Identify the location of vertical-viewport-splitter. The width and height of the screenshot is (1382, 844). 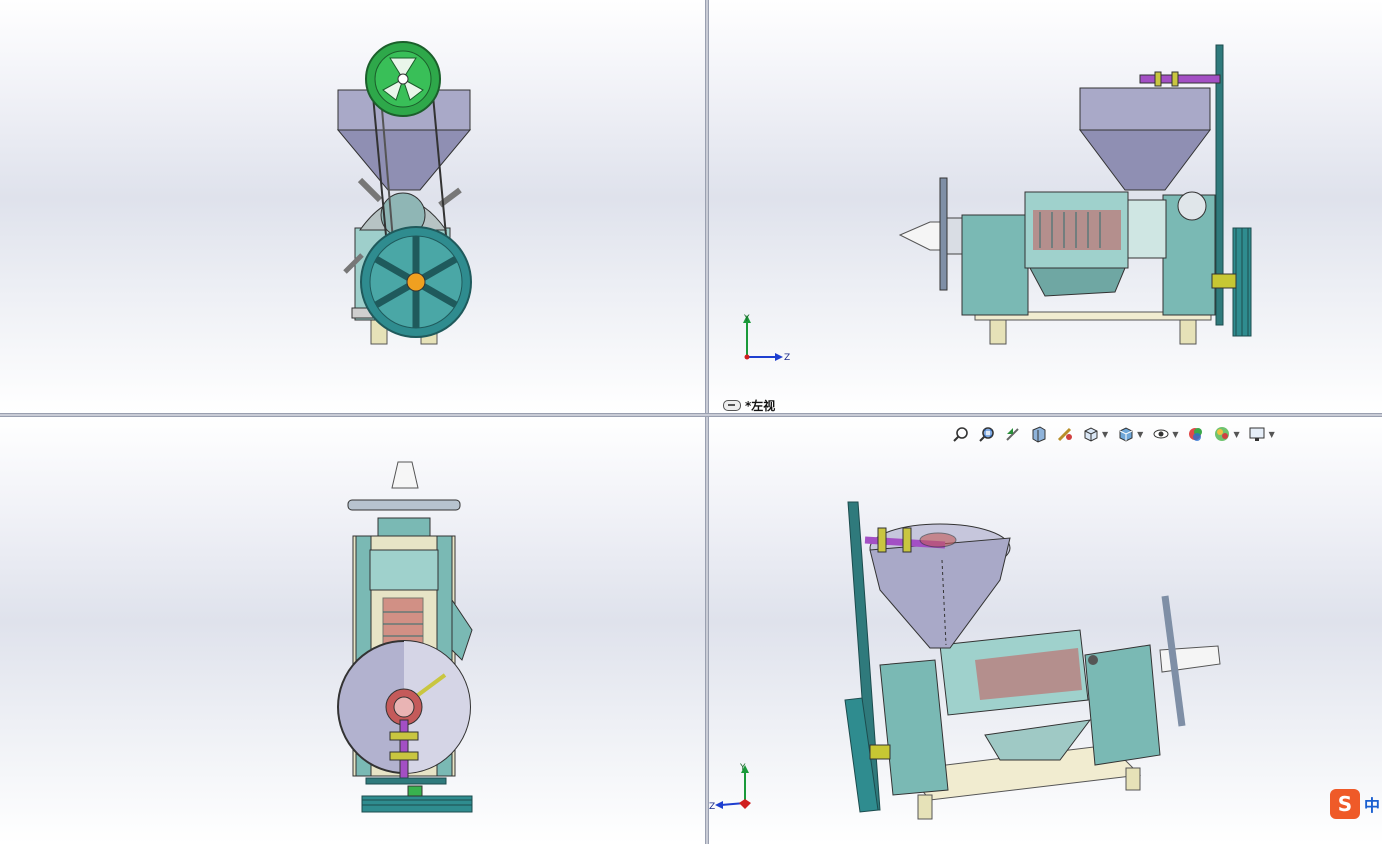
(707, 422).